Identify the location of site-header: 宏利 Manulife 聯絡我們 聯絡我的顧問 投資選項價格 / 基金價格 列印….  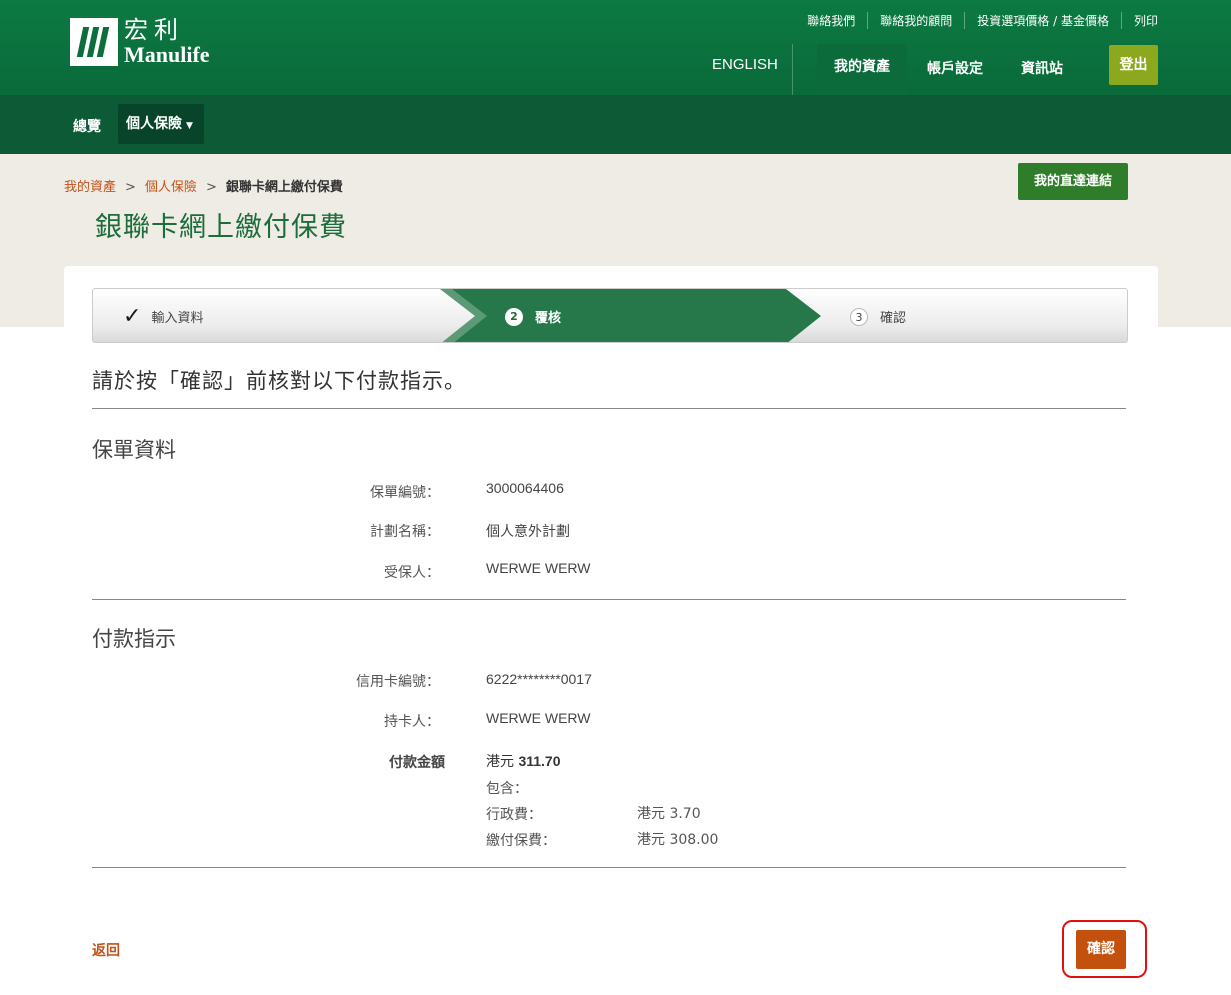
(615, 47).